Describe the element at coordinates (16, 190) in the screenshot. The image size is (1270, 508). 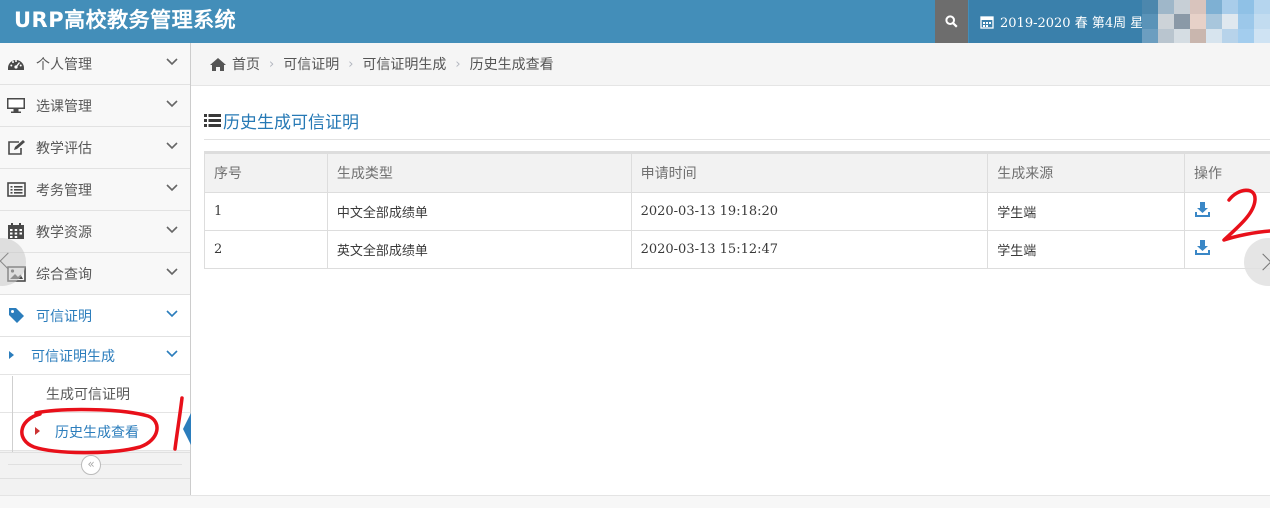
I see `list-alt-icon` at that location.